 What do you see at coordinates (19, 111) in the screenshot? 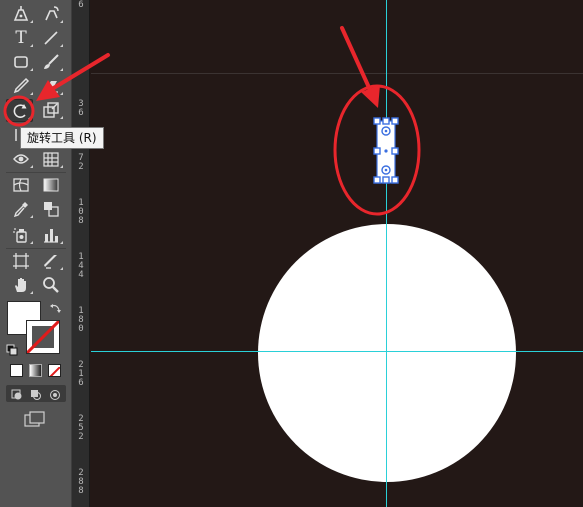
I see `annotation-tool-circle` at bounding box center [19, 111].